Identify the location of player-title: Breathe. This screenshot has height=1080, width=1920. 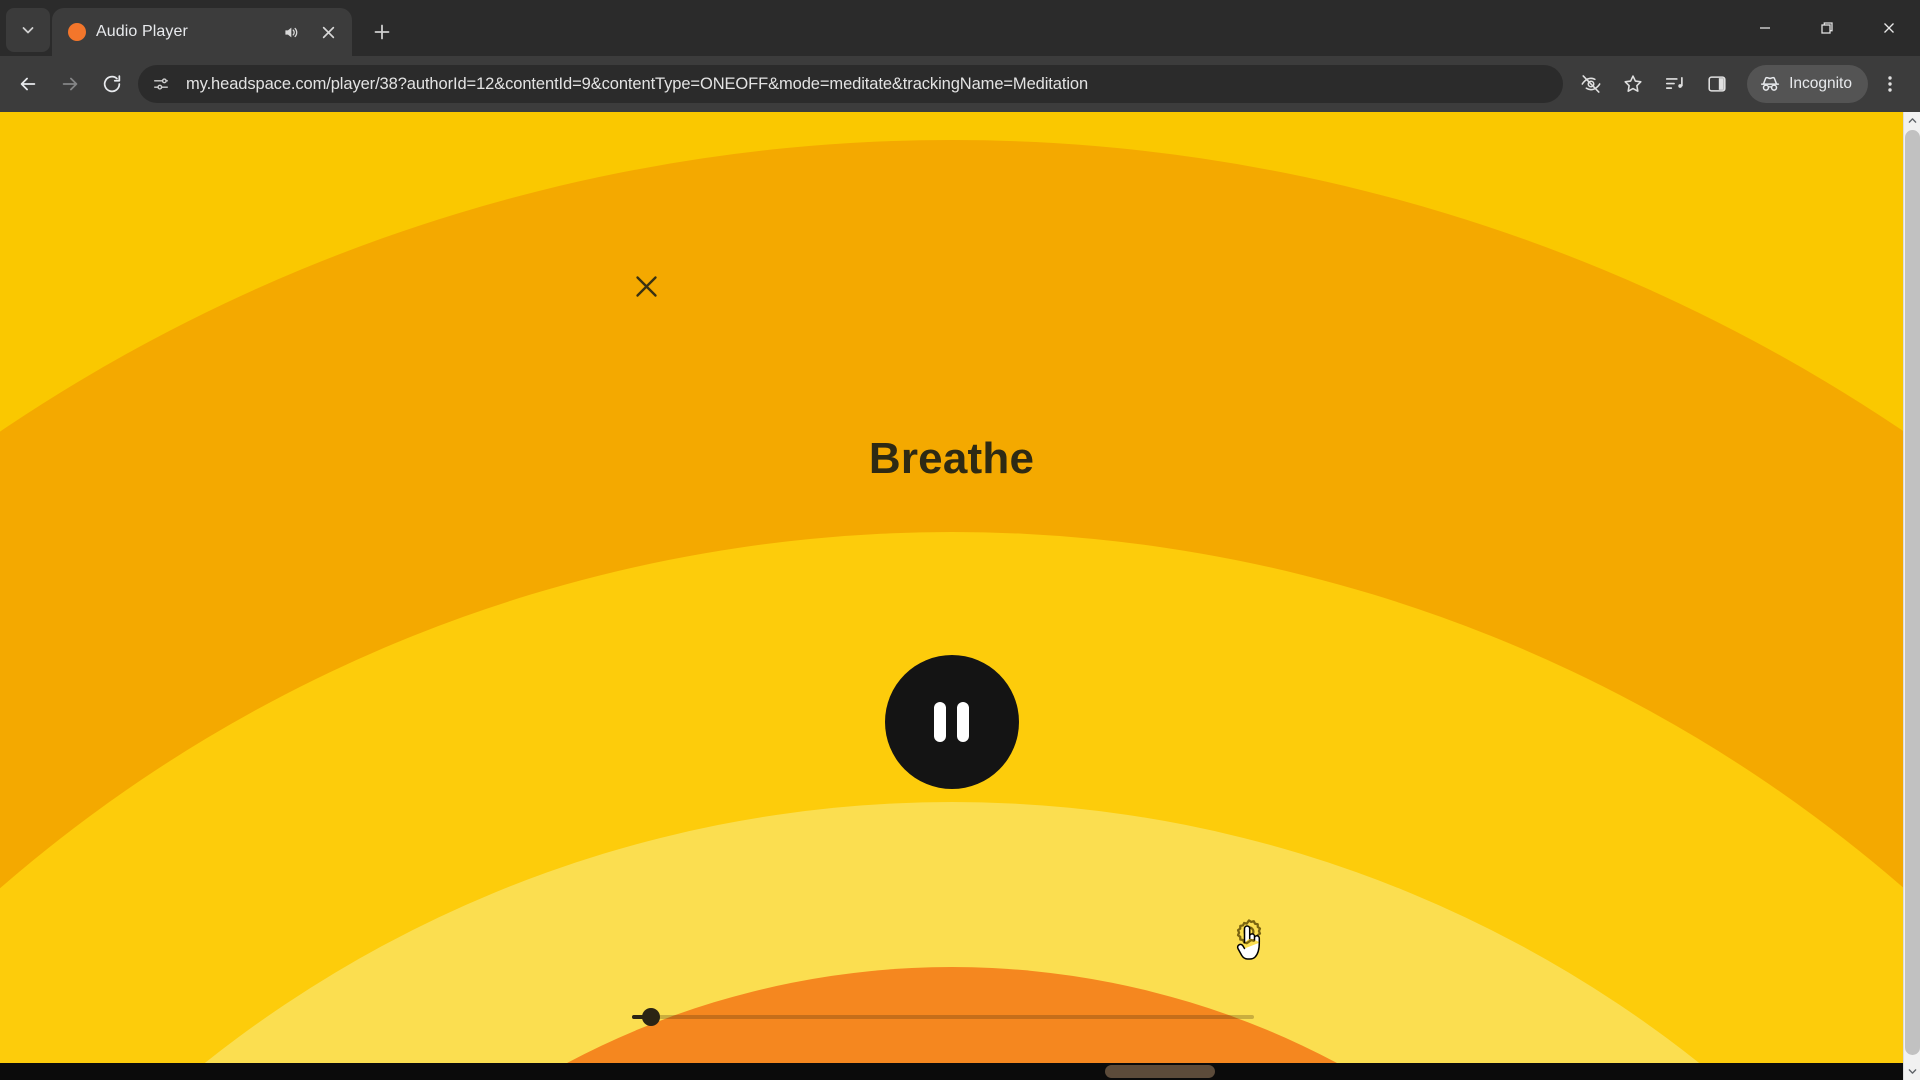
(951, 458).